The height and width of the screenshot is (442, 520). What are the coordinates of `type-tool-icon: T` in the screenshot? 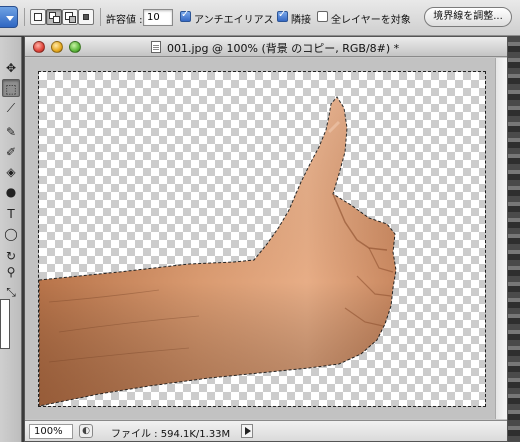 It's located at (11, 214).